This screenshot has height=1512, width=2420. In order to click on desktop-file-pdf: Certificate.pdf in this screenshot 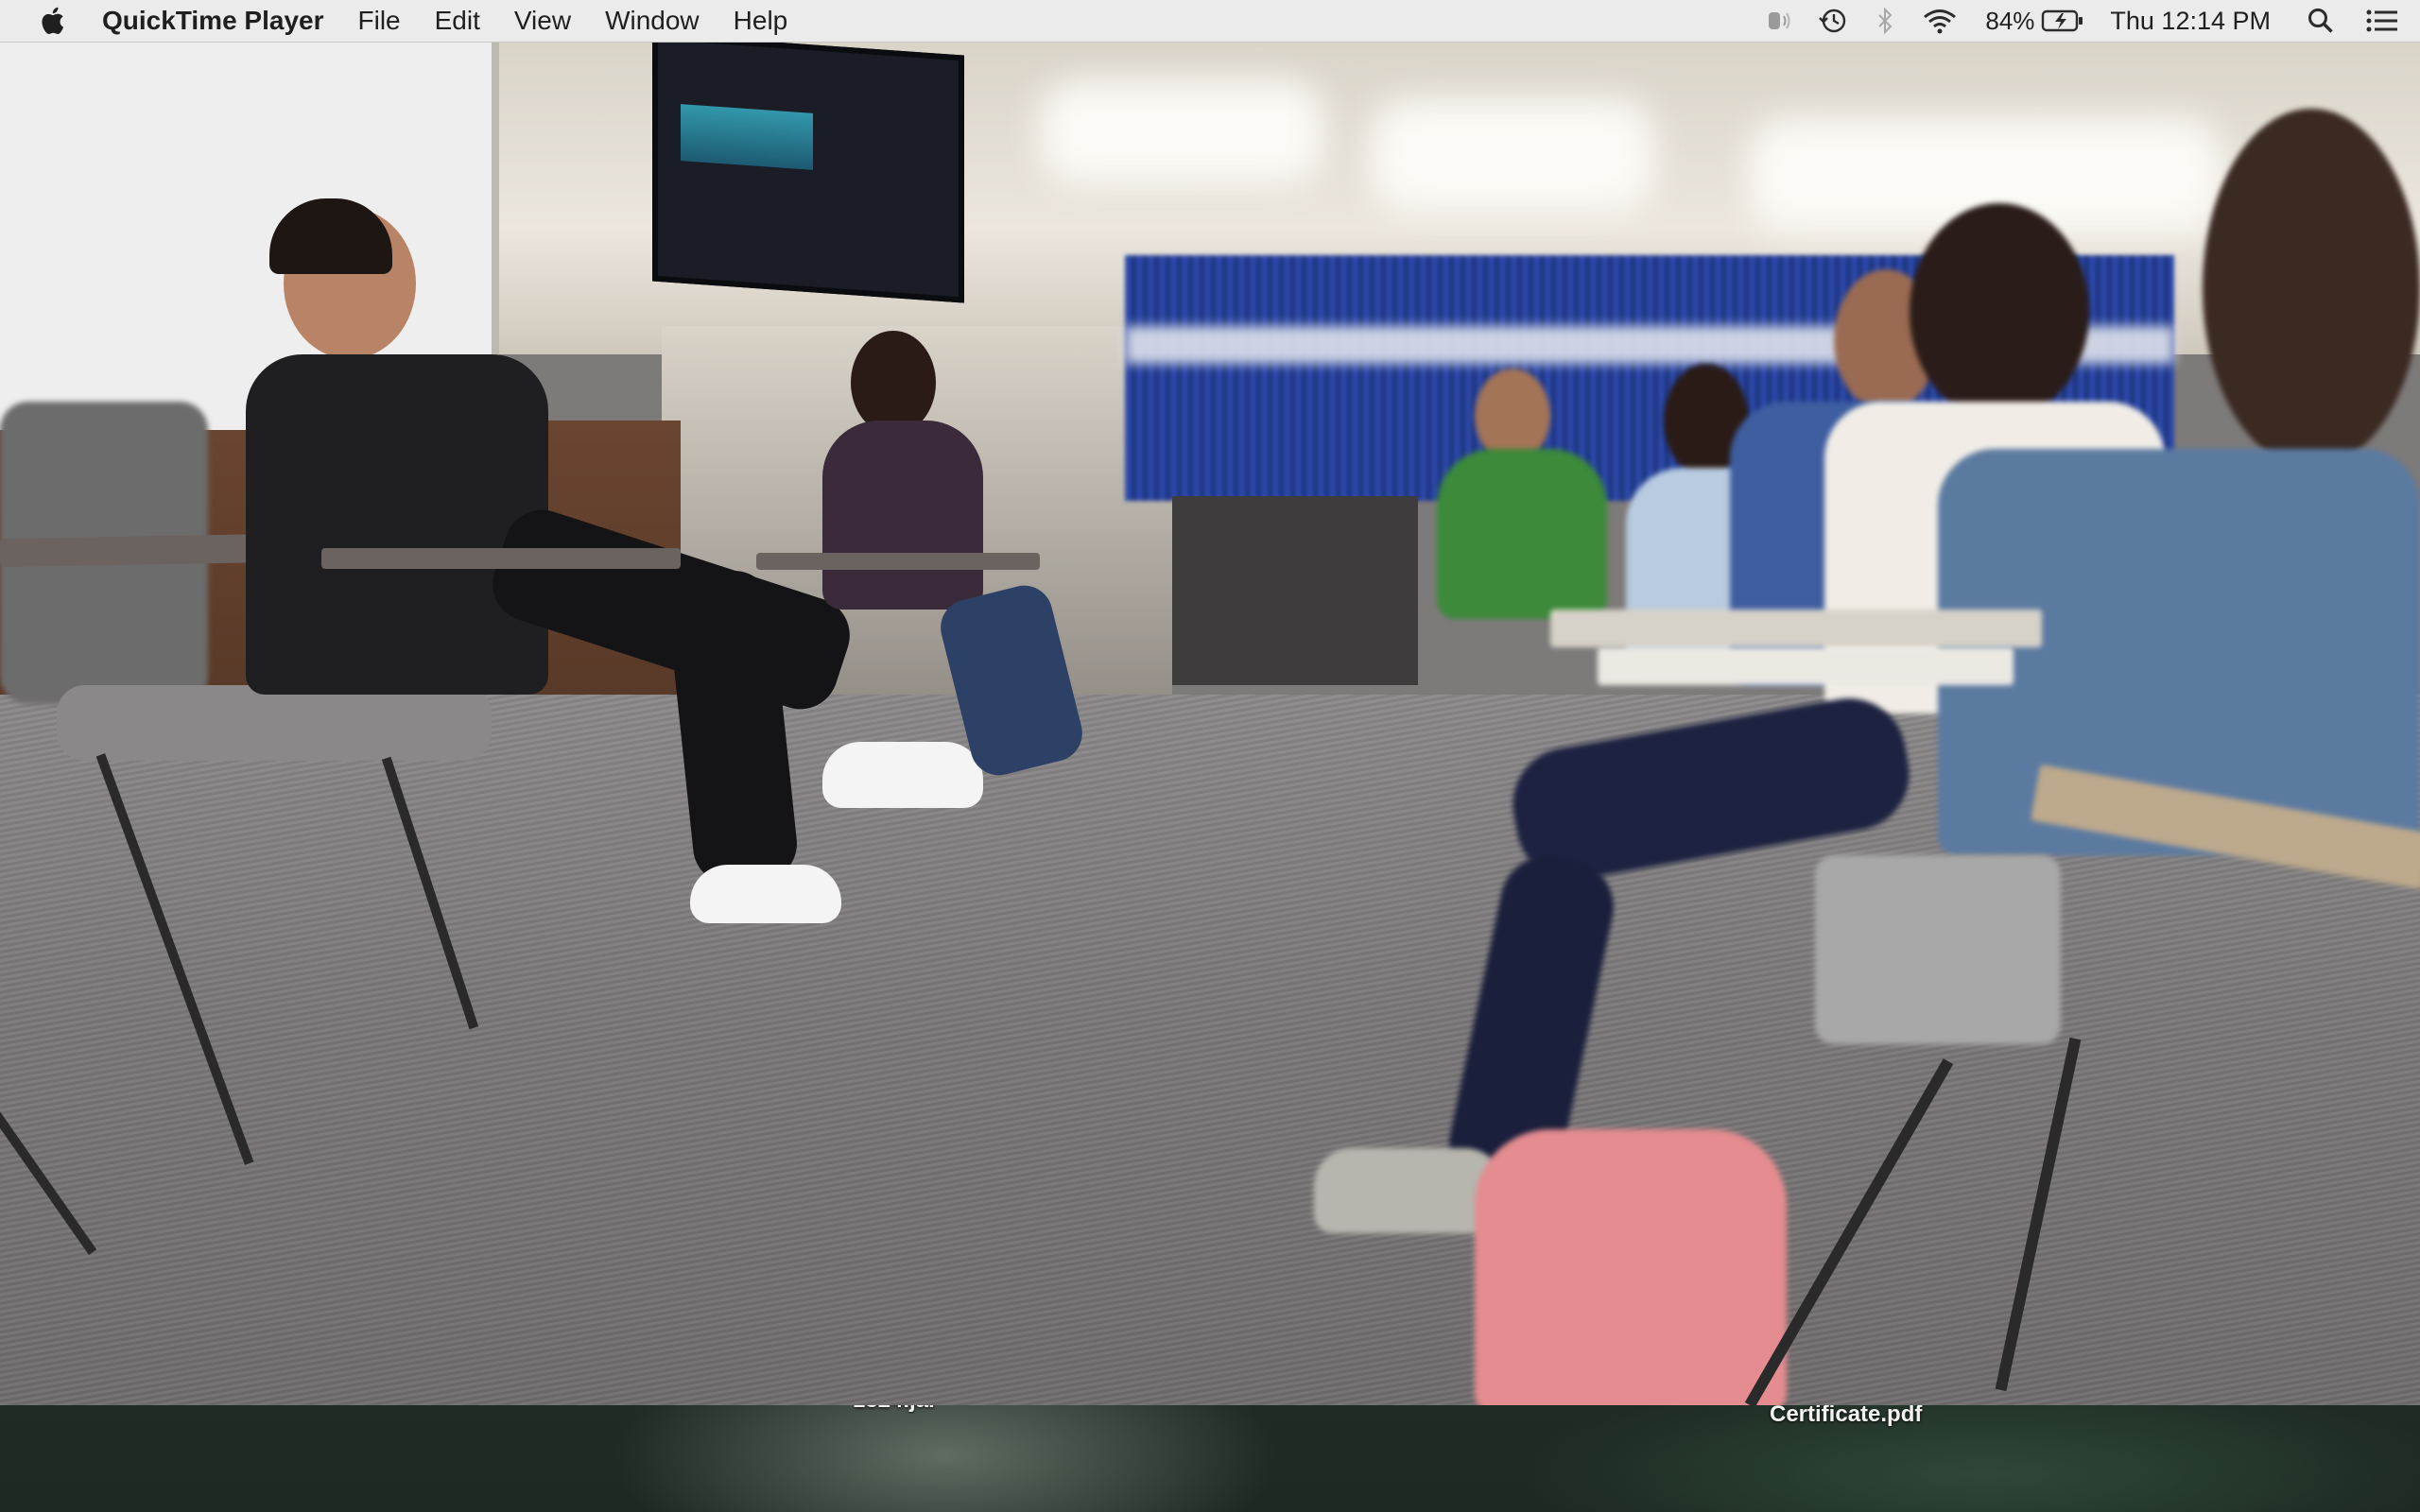, I will do `click(1846, 1414)`.